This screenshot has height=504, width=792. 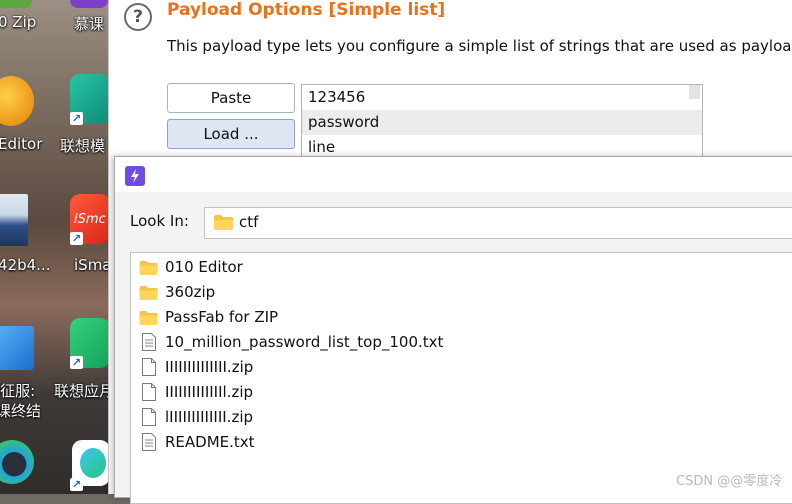 I want to click on scrollbar-thumb, so click(x=694, y=92).